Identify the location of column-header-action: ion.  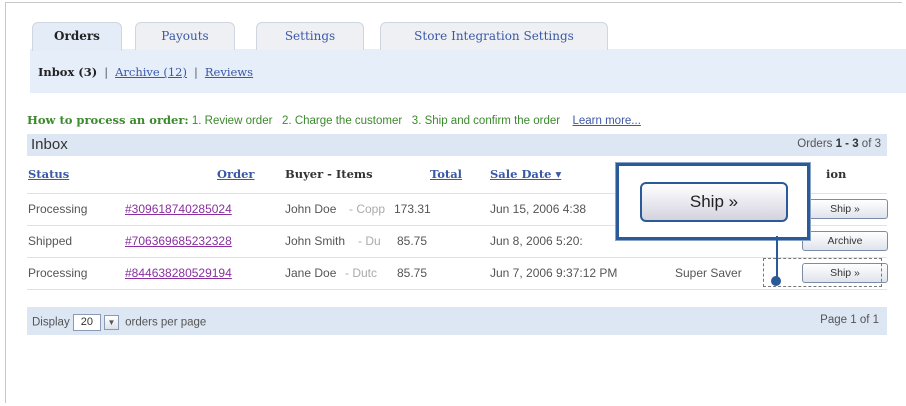
(836, 174).